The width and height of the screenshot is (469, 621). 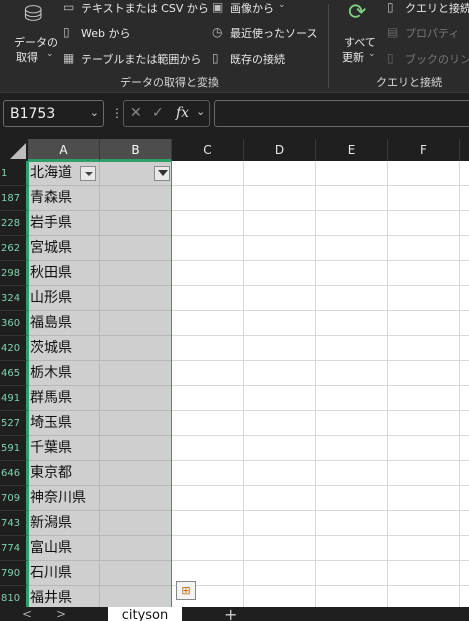 I want to click on cell: 富山県, so click(x=64, y=548).